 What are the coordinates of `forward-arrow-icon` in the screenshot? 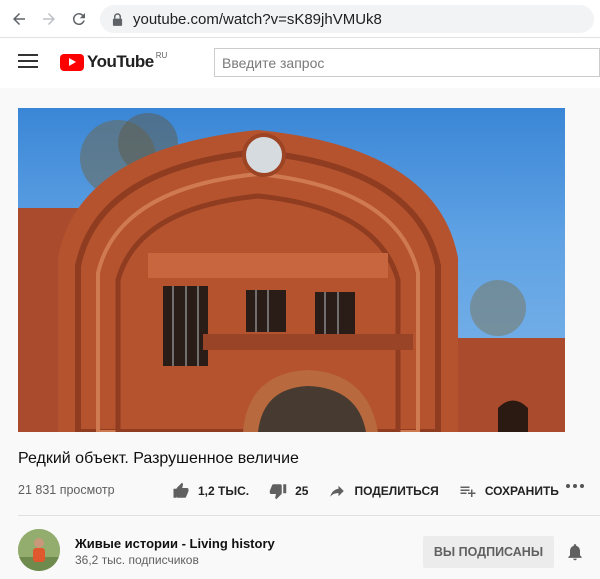 It's located at (49, 19).